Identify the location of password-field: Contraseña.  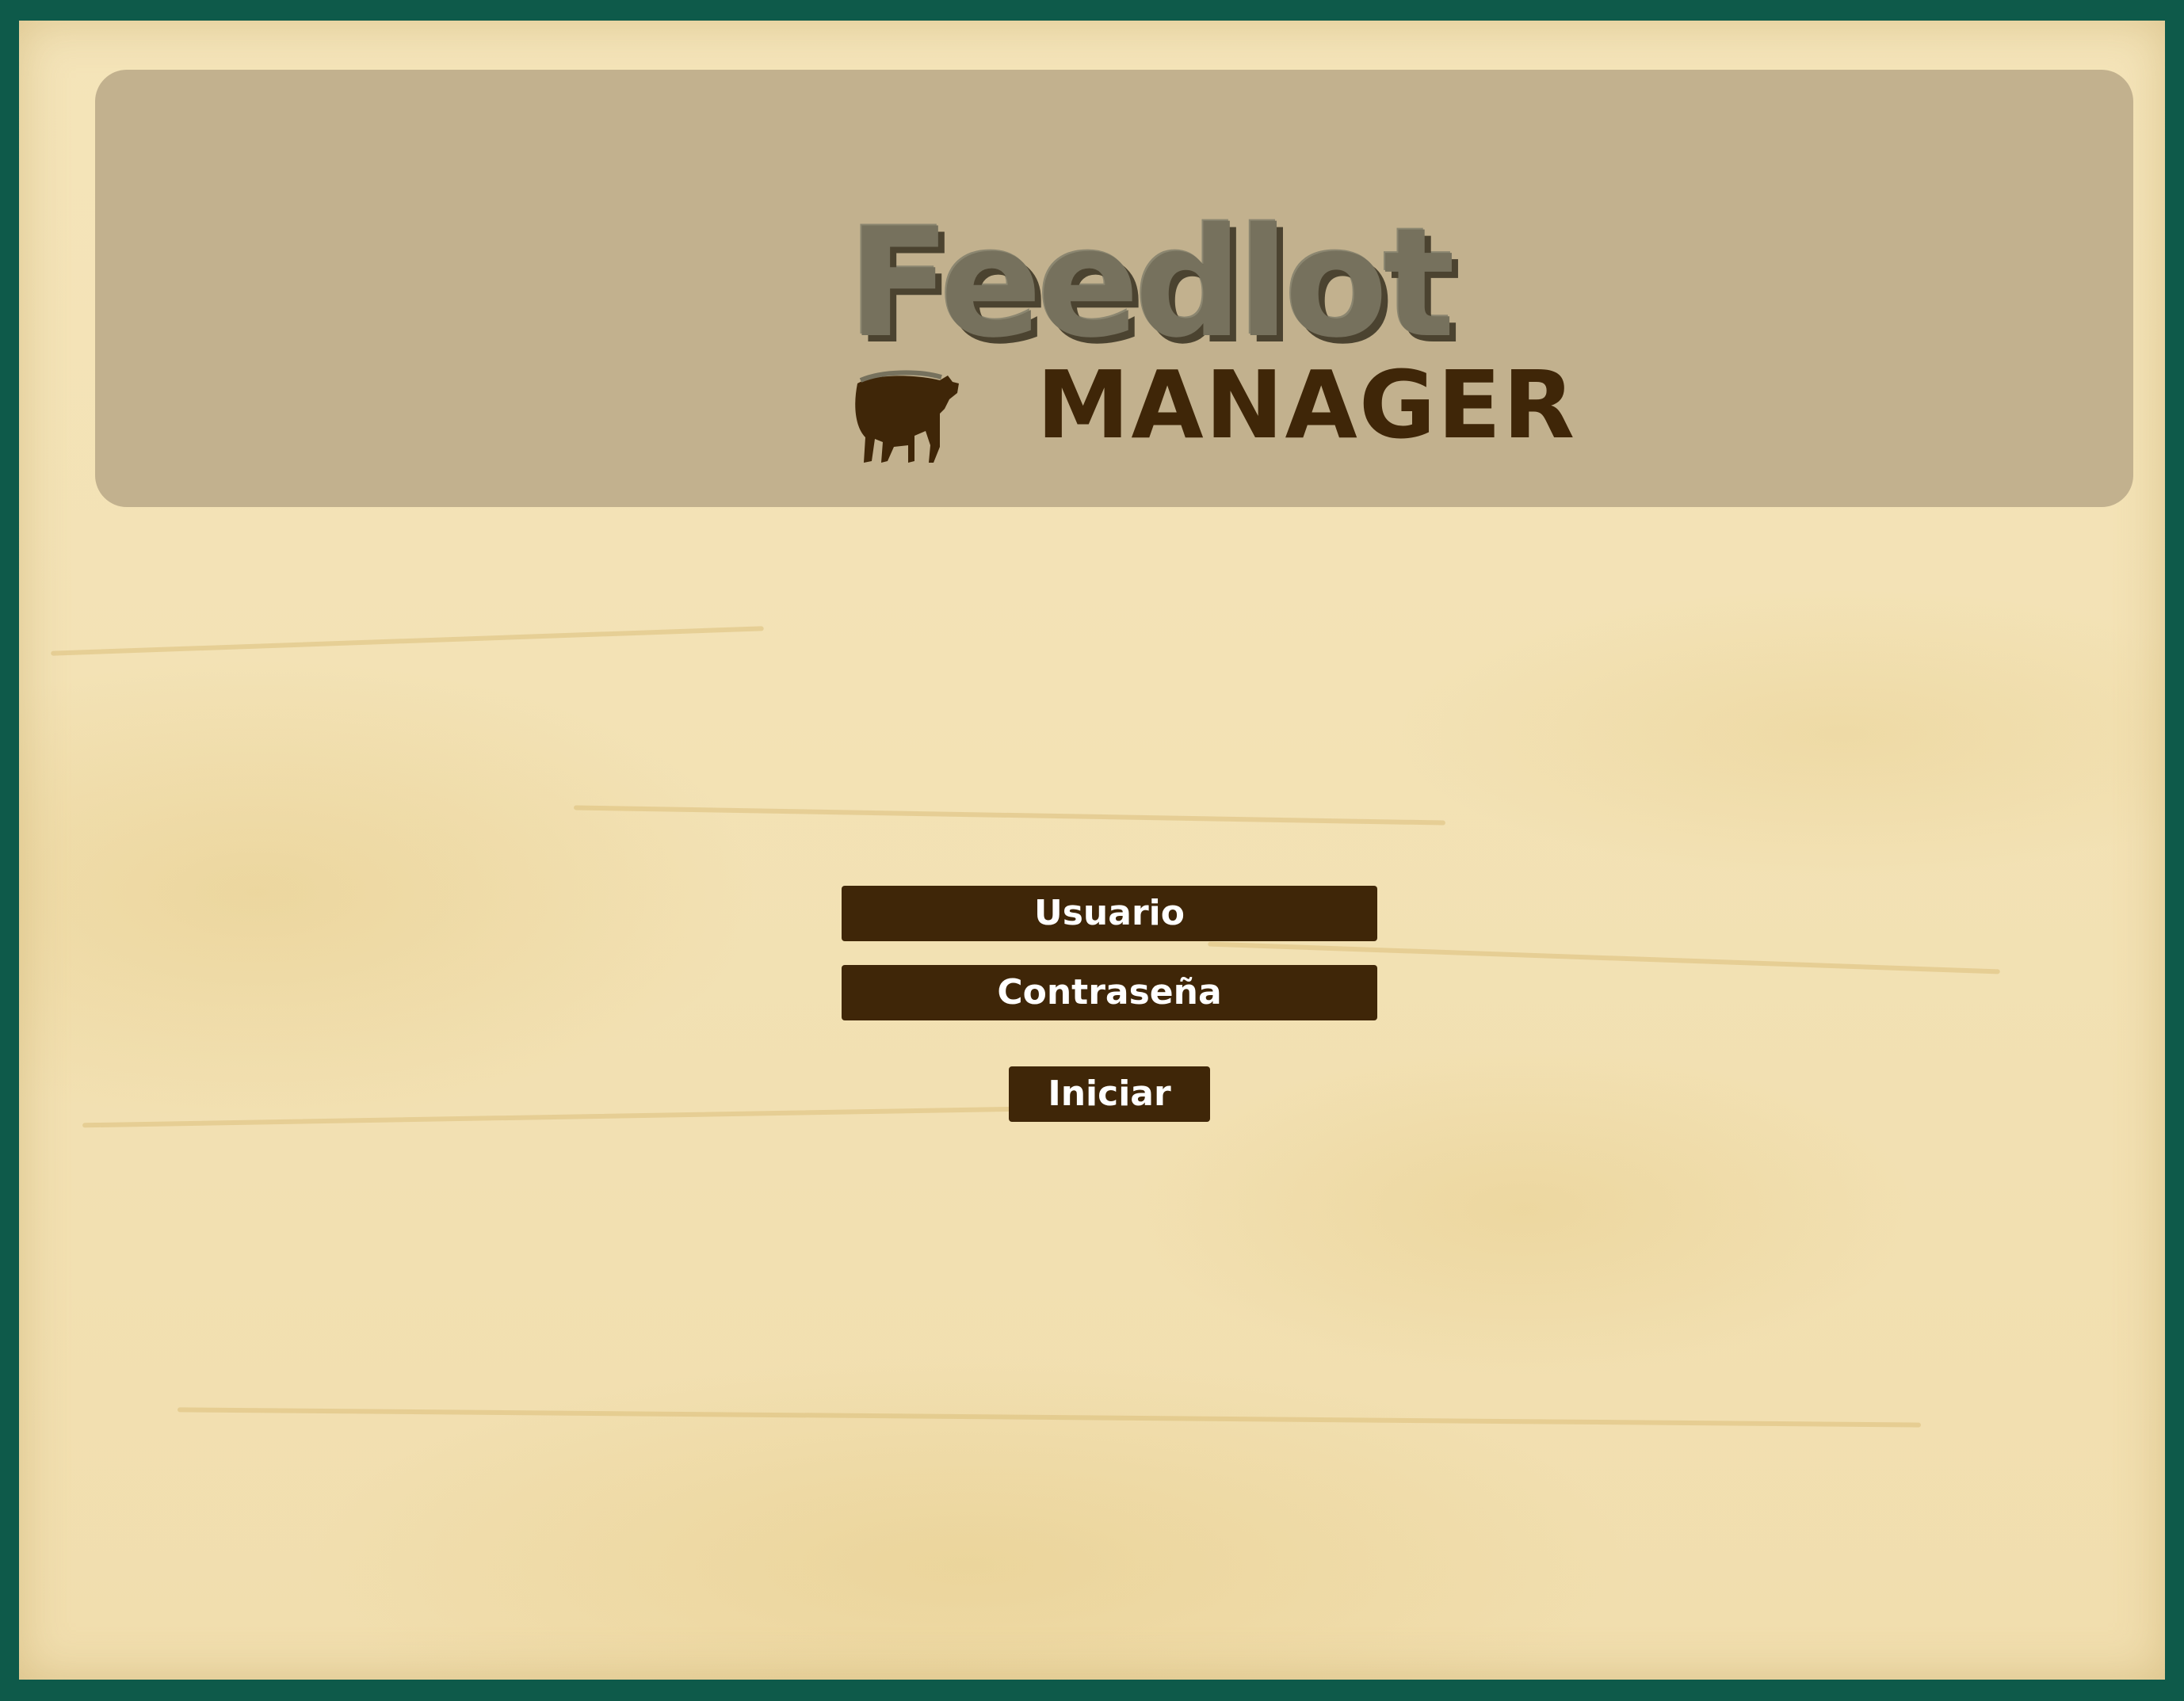
(1109, 992).